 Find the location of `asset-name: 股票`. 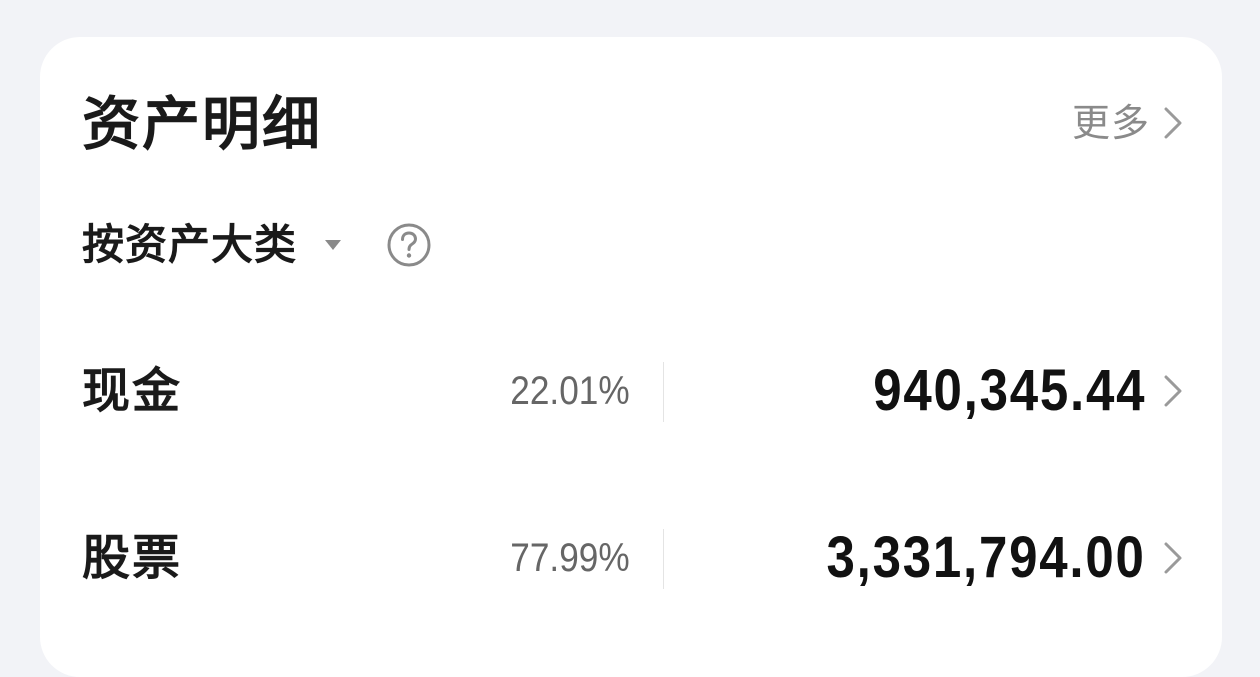

asset-name: 股票 is located at coordinates (132, 558).